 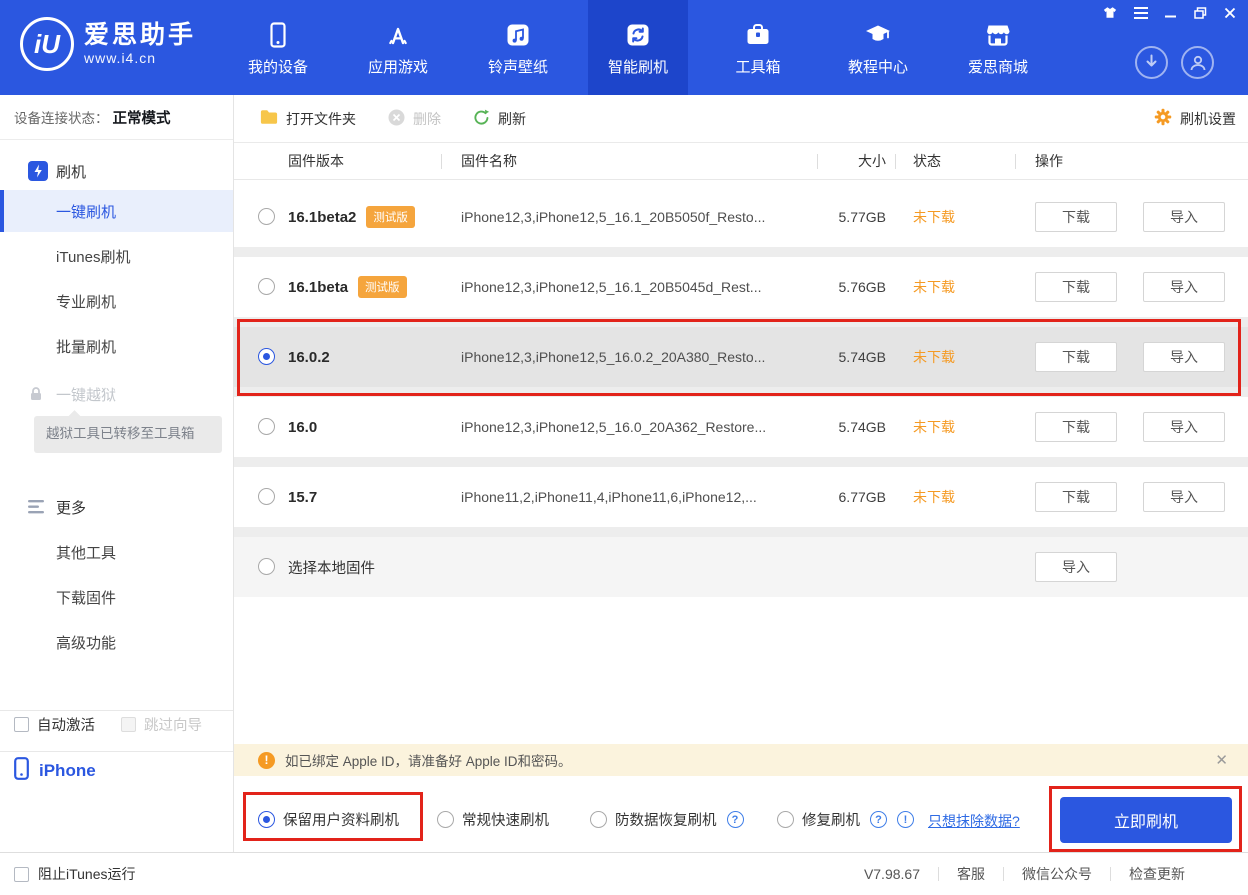 I want to click on open-folder-button: 打开文件夹, so click(x=308, y=119).